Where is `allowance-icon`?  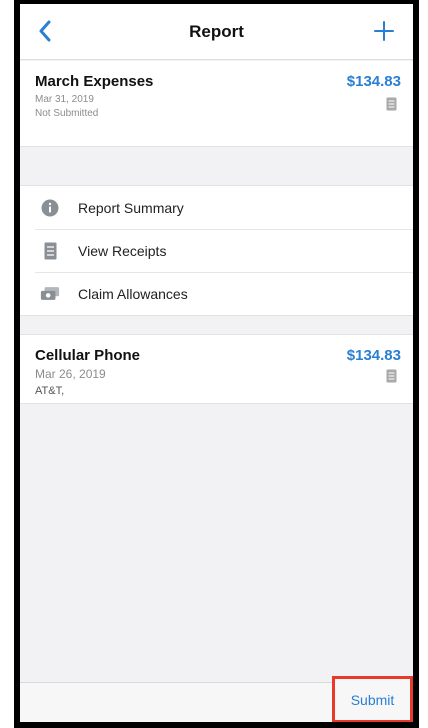
allowance-icon is located at coordinates (50, 294).